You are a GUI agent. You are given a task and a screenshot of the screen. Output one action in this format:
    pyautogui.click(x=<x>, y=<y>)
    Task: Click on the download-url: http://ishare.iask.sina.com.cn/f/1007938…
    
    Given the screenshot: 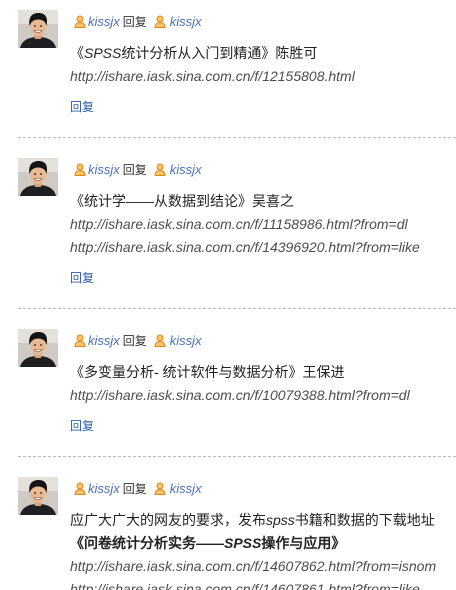 What is the action you would take?
    pyautogui.click(x=240, y=395)
    